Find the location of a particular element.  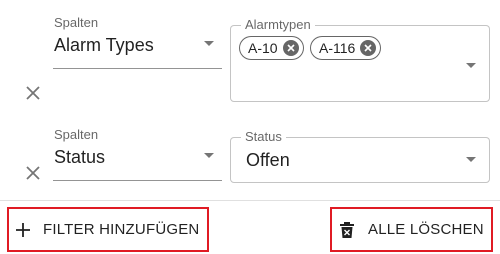

column-select-value: Alarm Types is located at coordinates (104, 45).